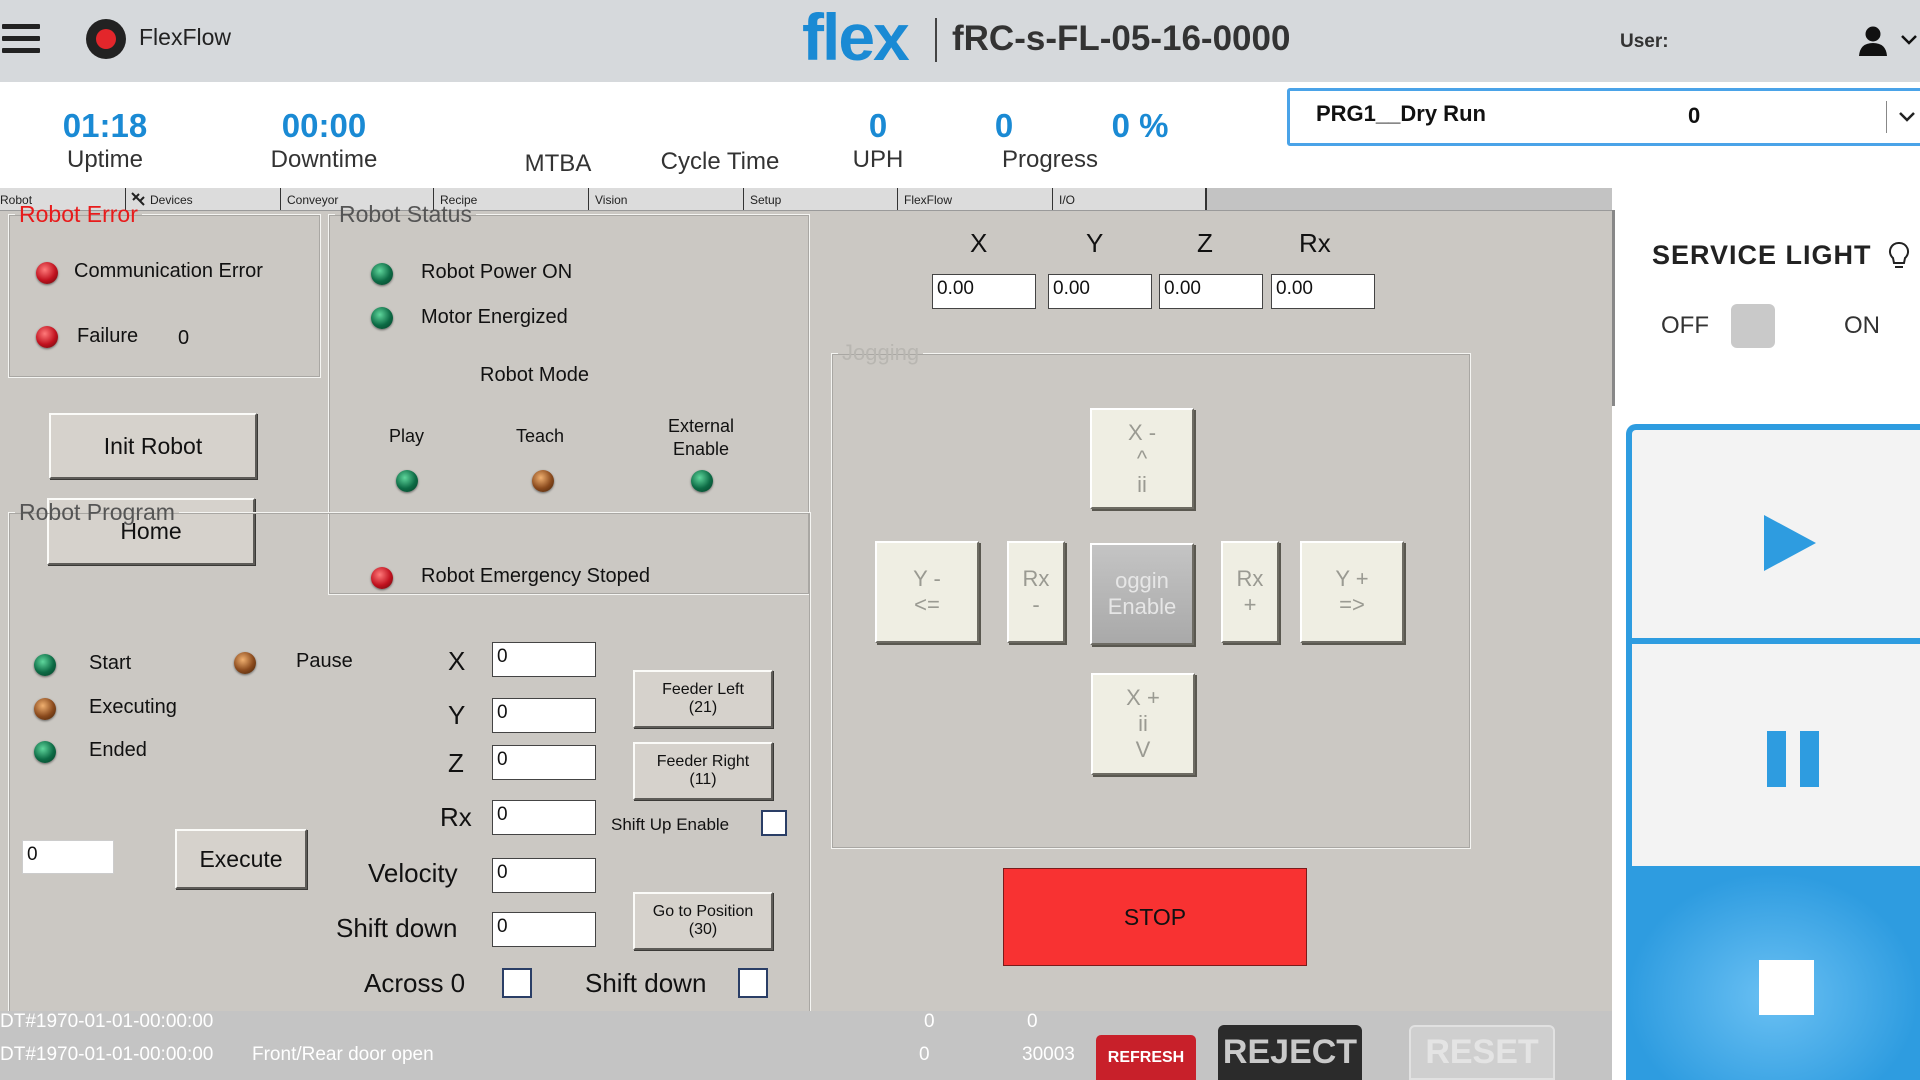  What do you see at coordinates (1753, 326) in the screenshot?
I see `service-light-toggle` at bounding box center [1753, 326].